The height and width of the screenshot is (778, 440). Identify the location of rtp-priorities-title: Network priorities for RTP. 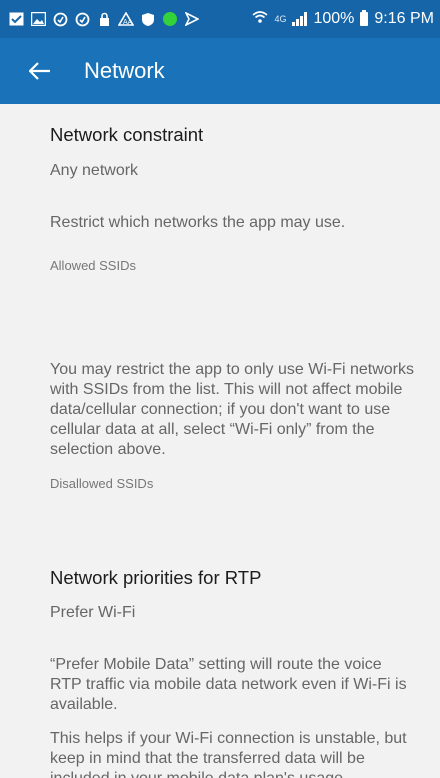
(156, 577).